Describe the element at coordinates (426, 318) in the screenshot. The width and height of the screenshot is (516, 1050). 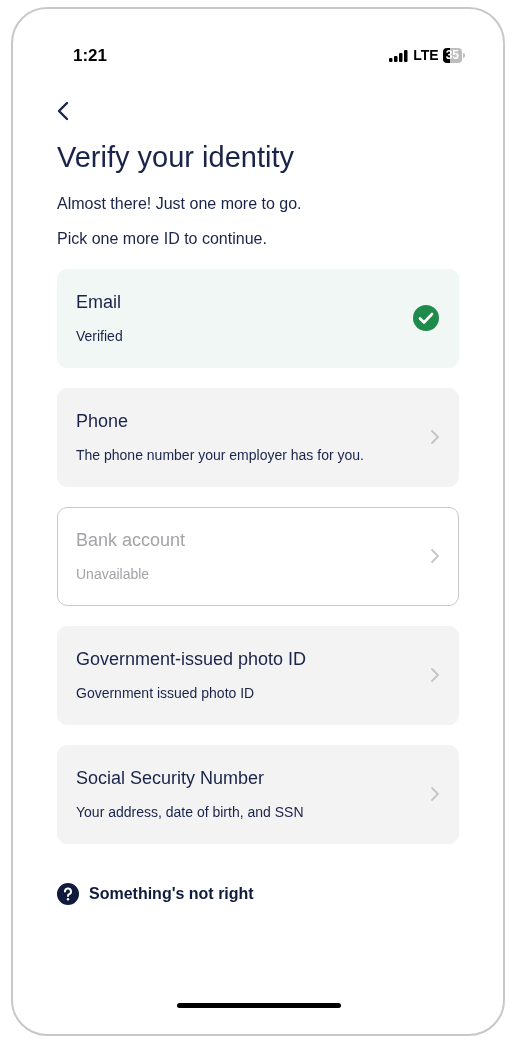
I see `check-circle-icon` at that location.